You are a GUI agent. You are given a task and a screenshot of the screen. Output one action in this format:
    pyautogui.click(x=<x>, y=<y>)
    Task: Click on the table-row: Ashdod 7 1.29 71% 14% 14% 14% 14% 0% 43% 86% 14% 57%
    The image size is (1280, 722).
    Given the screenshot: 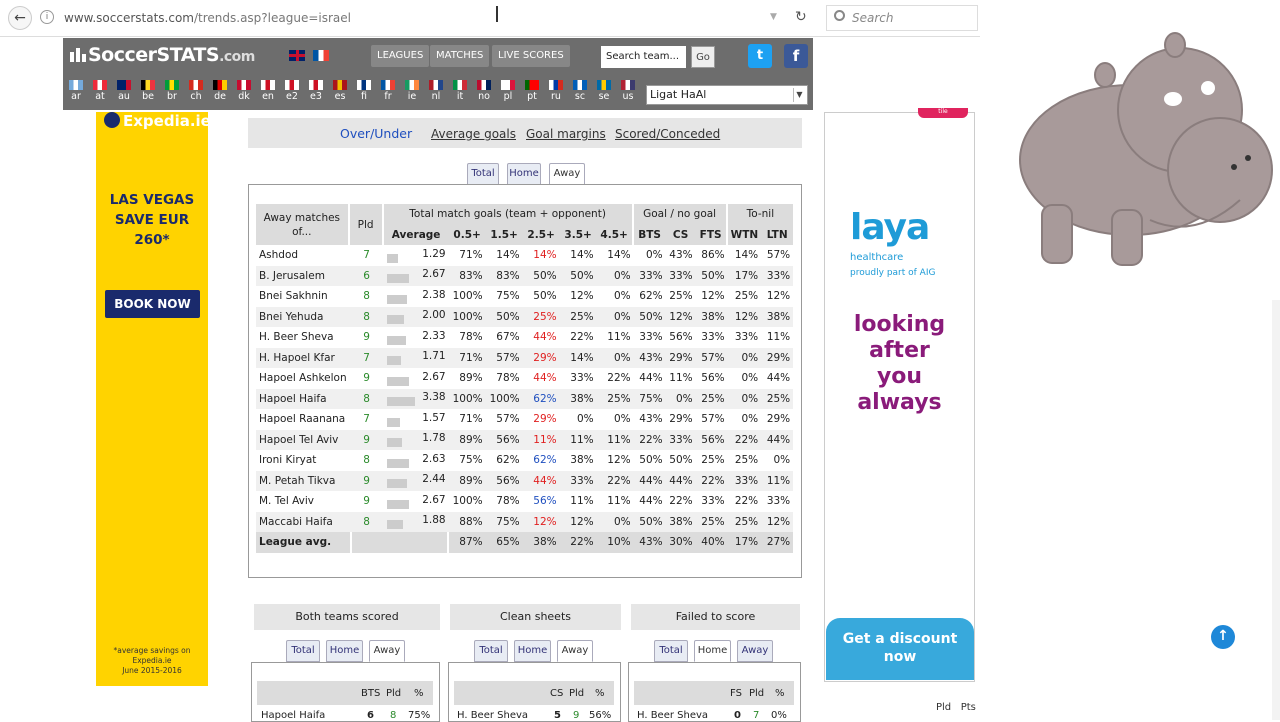 What is the action you would take?
    pyautogui.click(x=525, y=255)
    